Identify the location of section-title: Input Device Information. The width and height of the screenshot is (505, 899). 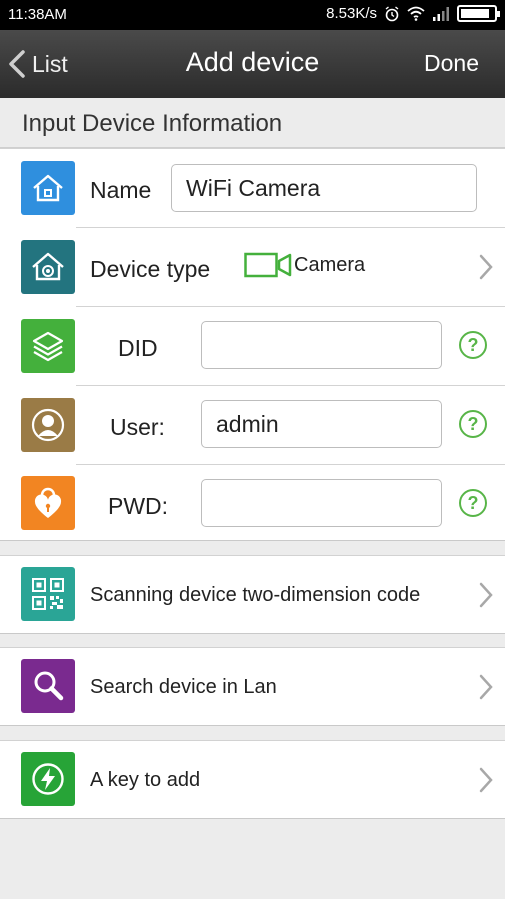
(152, 123).